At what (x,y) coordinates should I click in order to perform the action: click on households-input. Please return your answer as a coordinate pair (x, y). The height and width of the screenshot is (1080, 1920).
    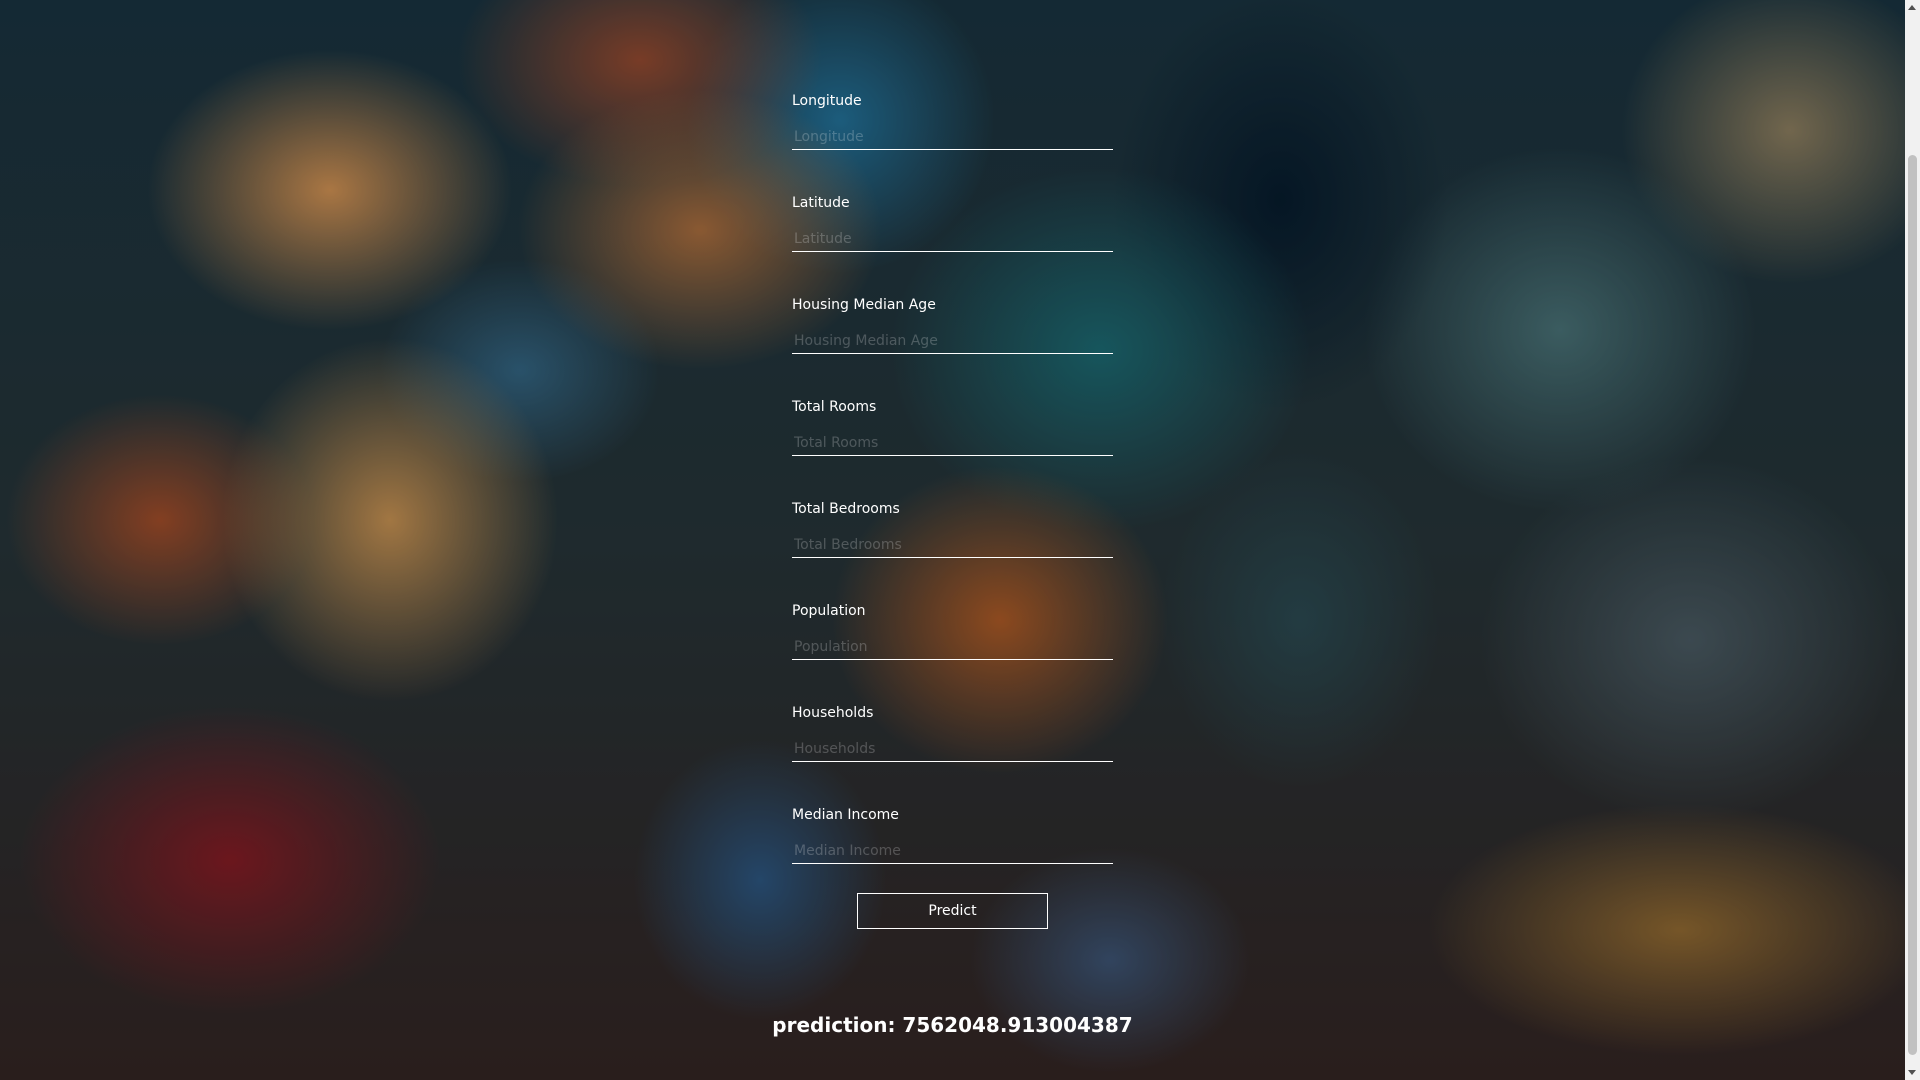
    Looking at the image, I should click on (952, 749).